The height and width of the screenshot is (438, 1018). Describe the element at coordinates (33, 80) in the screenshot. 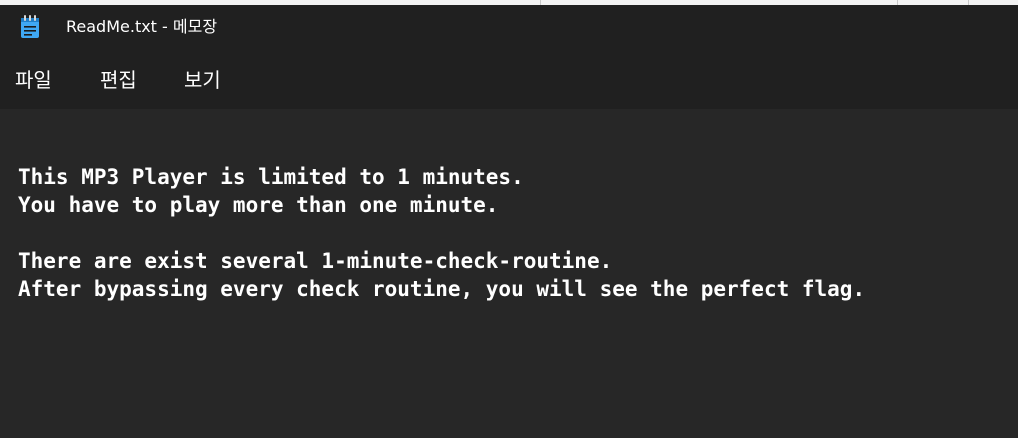

I see `menu-file: 파일` at that location.